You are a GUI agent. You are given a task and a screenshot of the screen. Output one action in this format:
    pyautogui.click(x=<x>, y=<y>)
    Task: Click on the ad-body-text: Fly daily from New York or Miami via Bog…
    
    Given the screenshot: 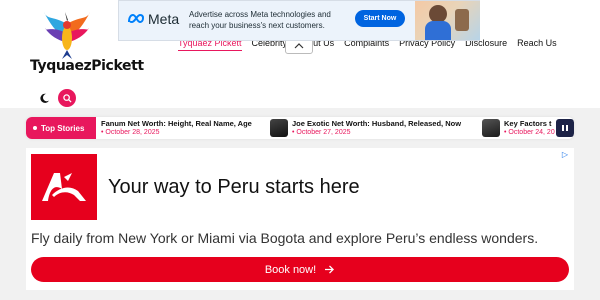 What is the action you would take?
    pyautogui.click(x=285, y=238)
    